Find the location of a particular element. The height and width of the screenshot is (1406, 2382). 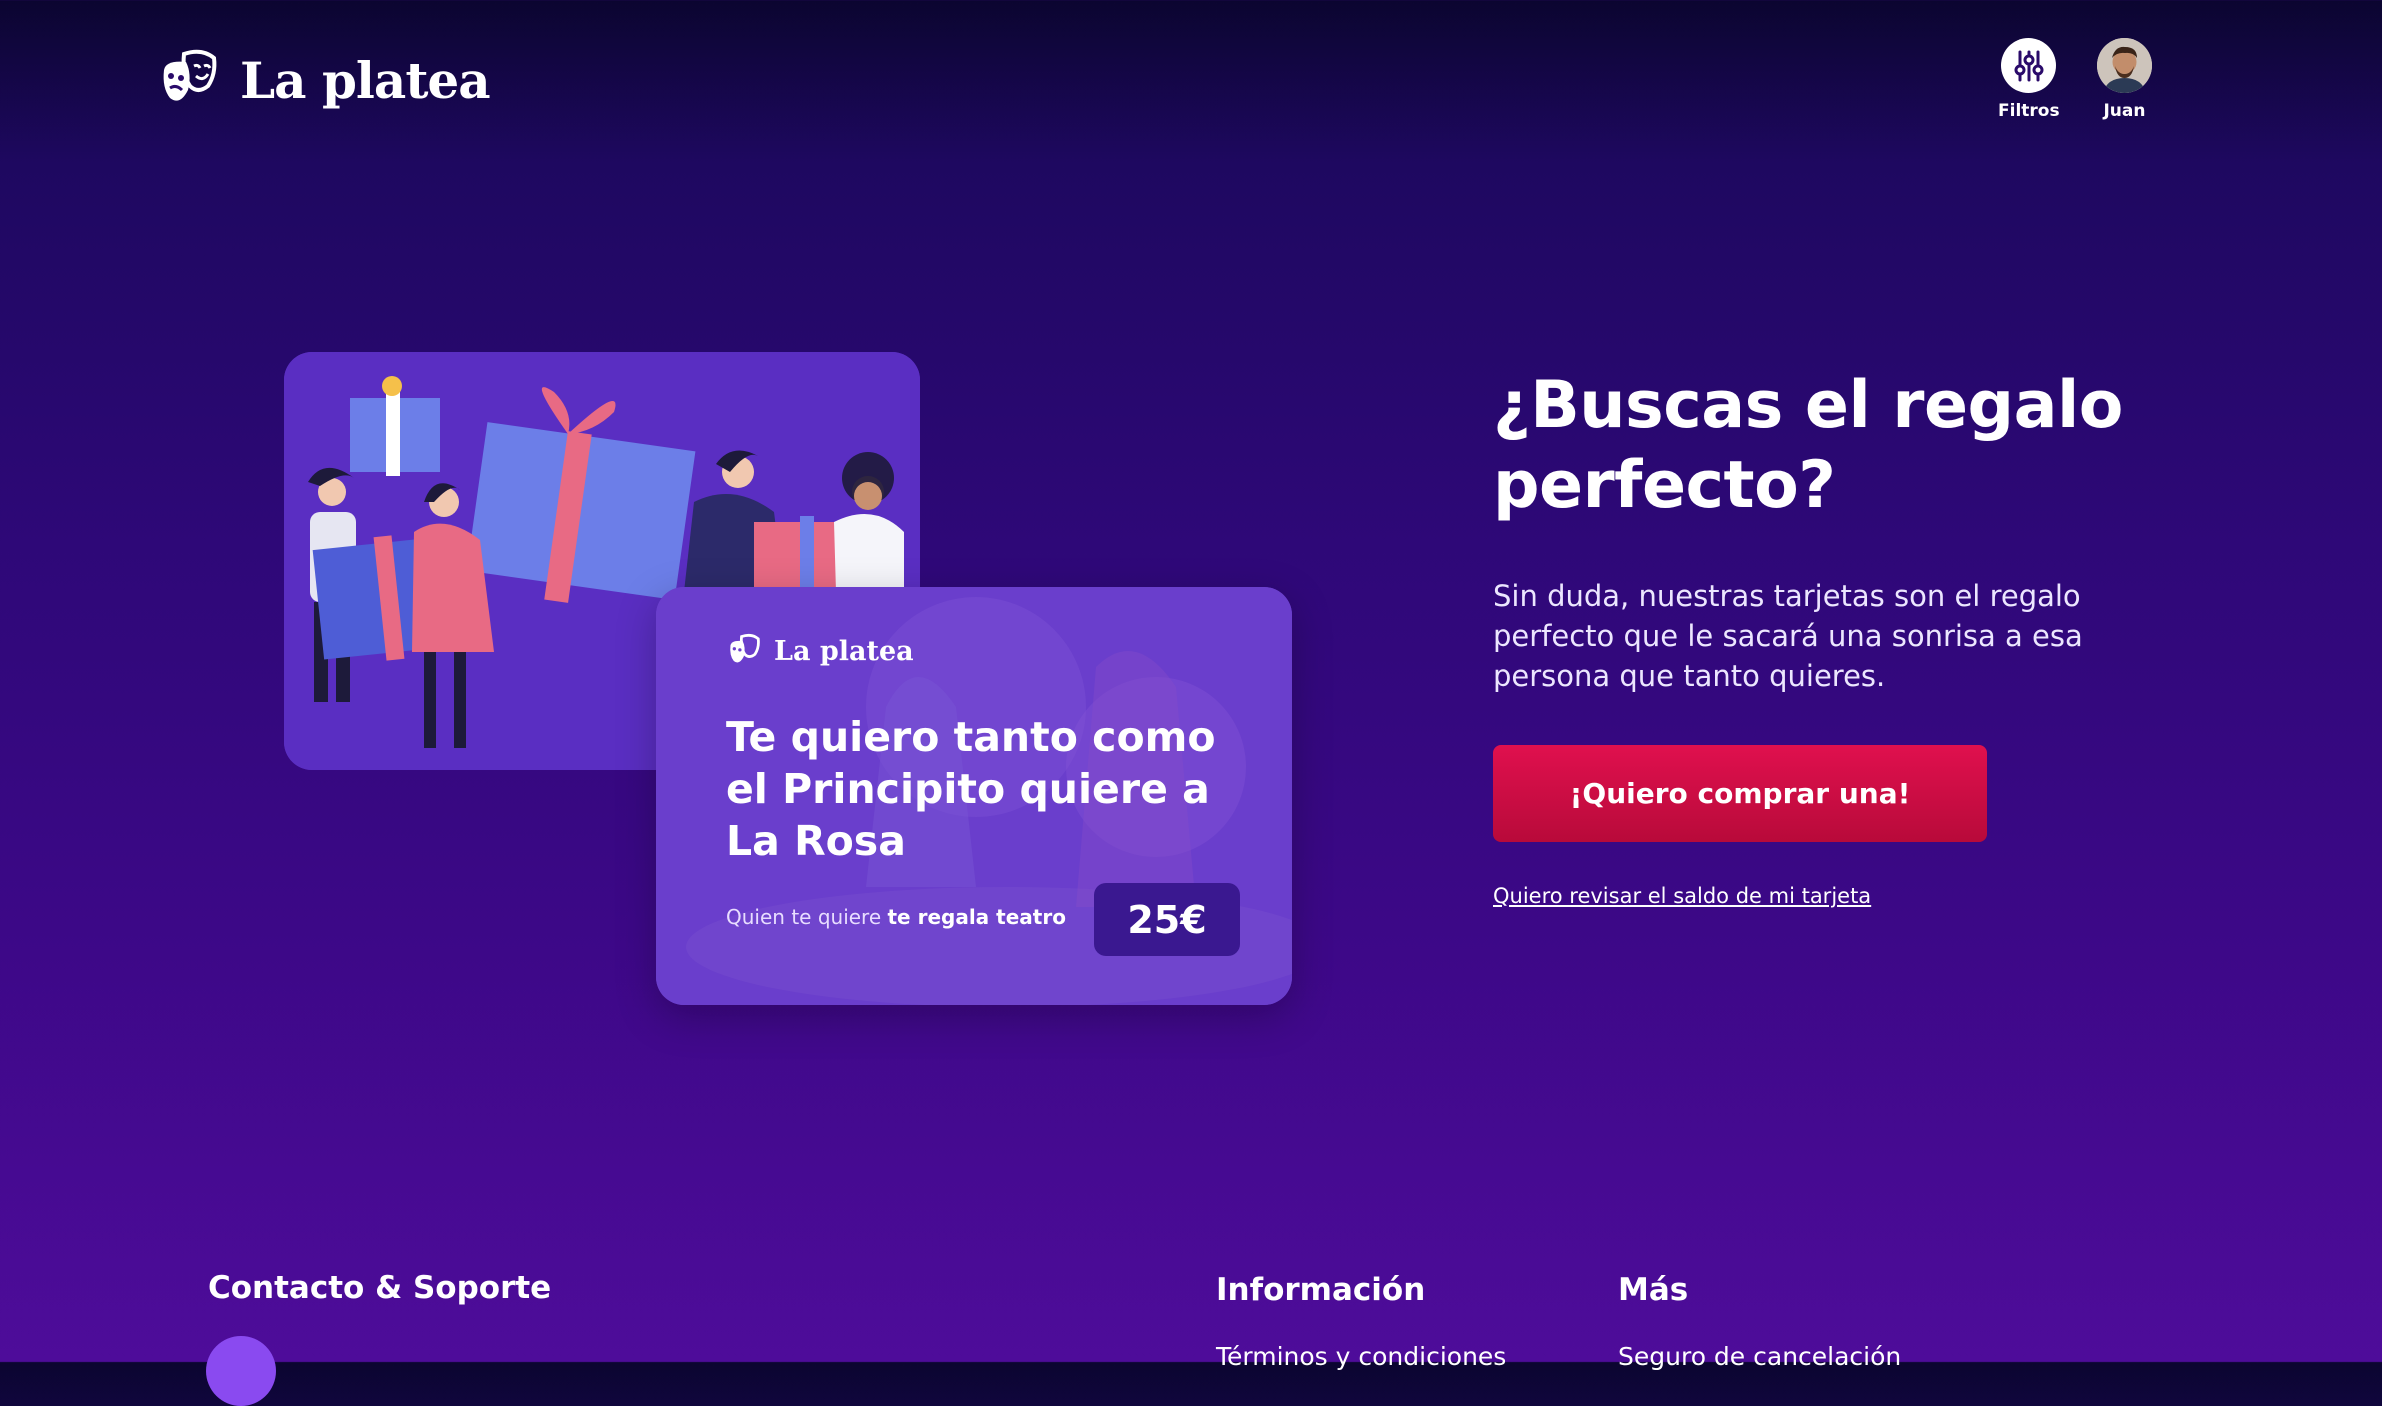

filters-button: Filtros is located at coordinates (2029, 79).